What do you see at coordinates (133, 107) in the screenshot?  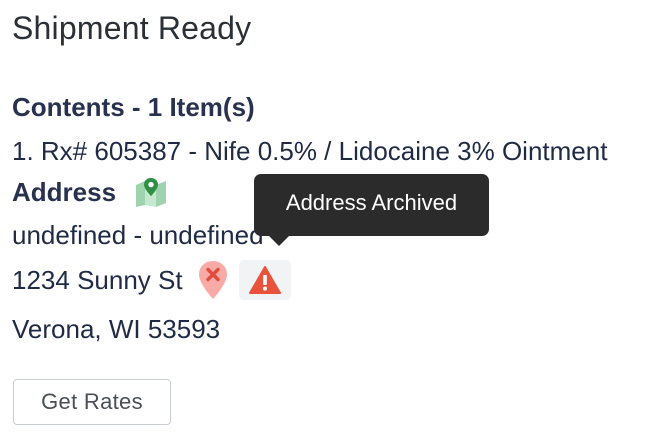 I see `contents-heading: Contents - 1 Item(s)` at bounding box center [133, 107].